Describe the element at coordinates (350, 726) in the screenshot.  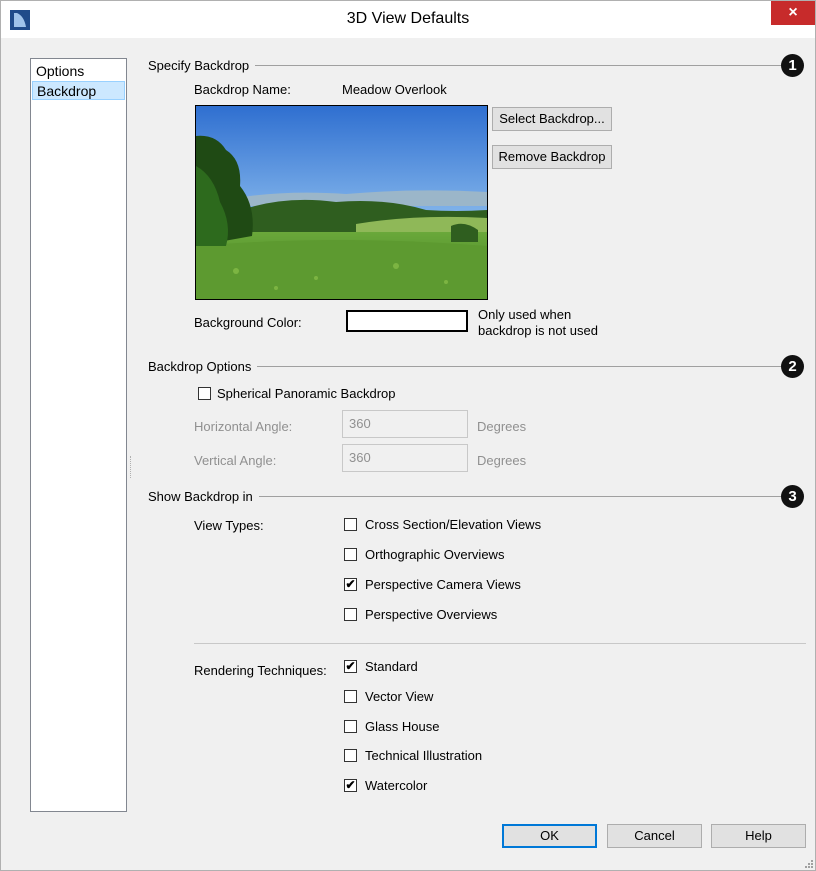
I see `rendering-checkbox-glass-house` at that location.